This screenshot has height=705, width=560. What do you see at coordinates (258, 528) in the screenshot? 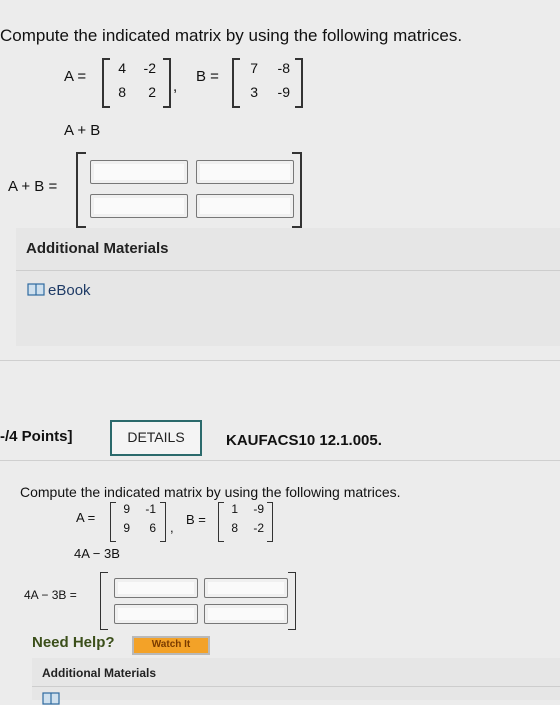
I see `matrix-b-cell: -2` at bounding box center [258, 528].